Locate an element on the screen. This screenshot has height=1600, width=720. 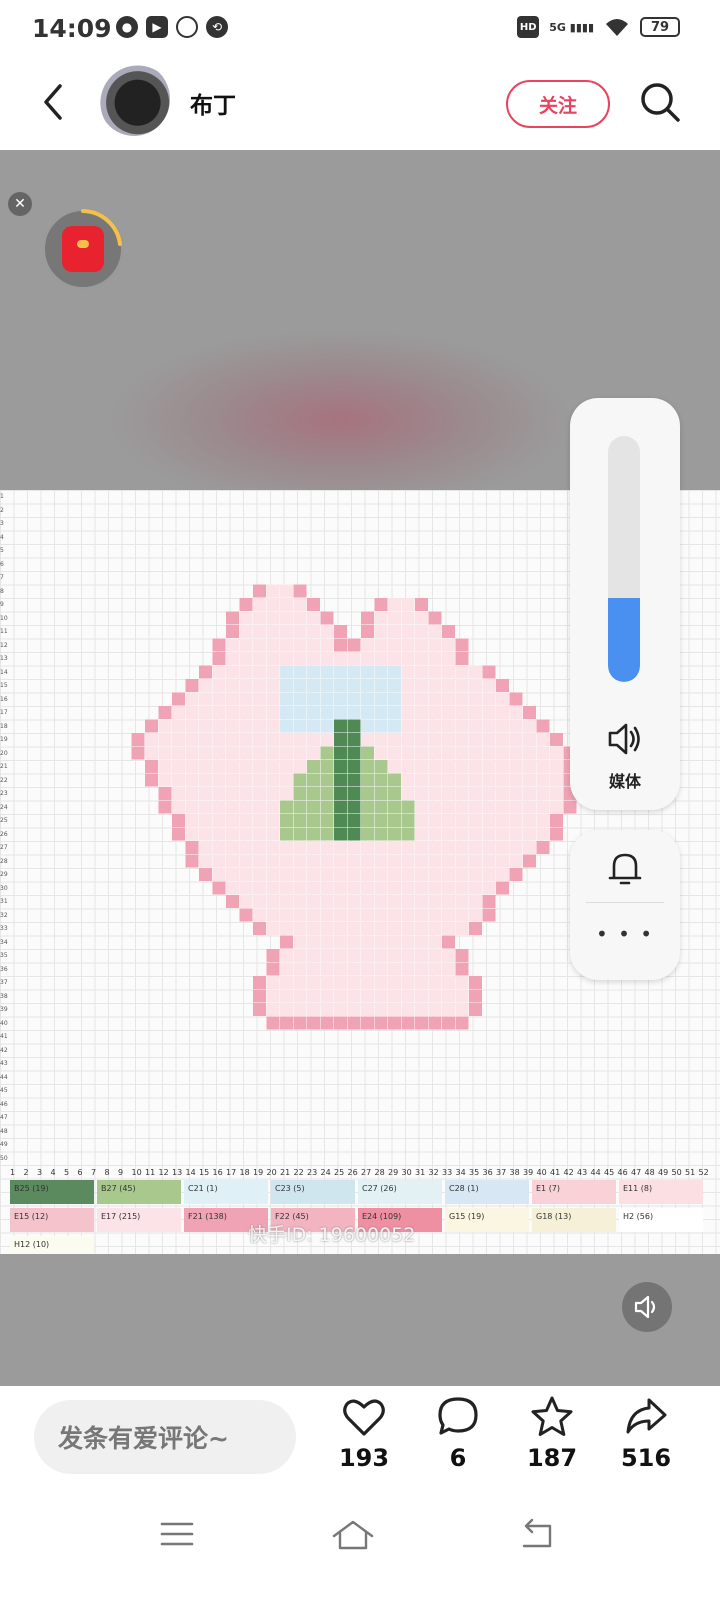
menu-icon is located at coordinates (177, 1534).